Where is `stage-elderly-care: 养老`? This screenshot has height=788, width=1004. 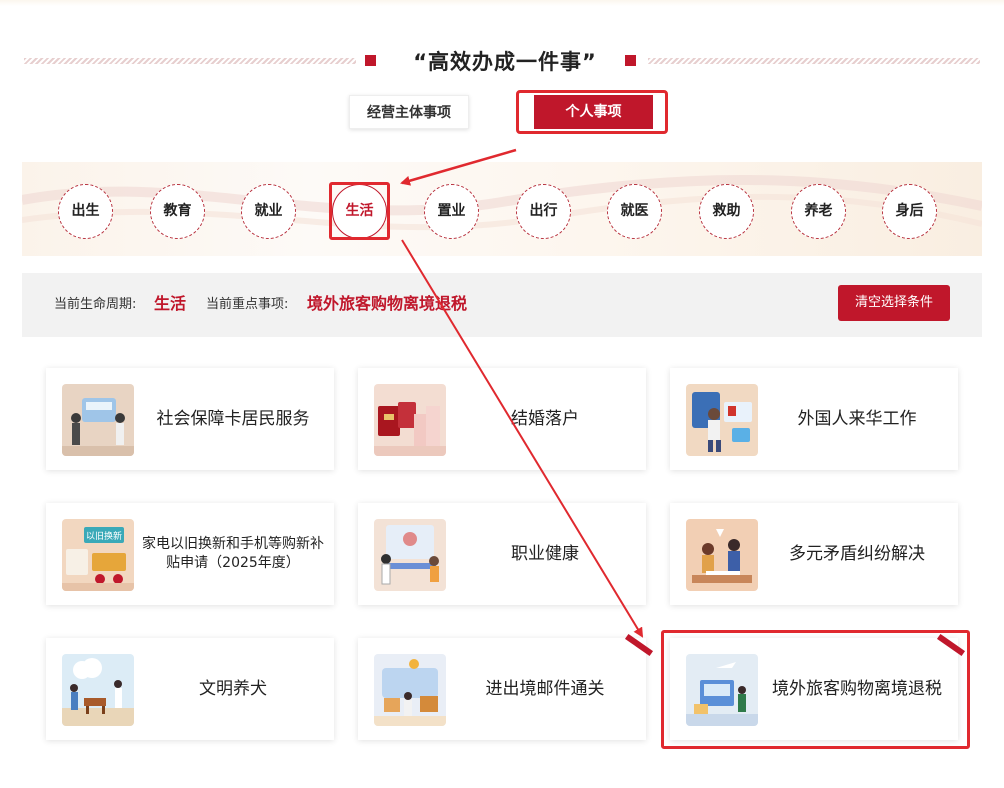
stage-elderly-care: 养老 is located at coordinates (818, 211).